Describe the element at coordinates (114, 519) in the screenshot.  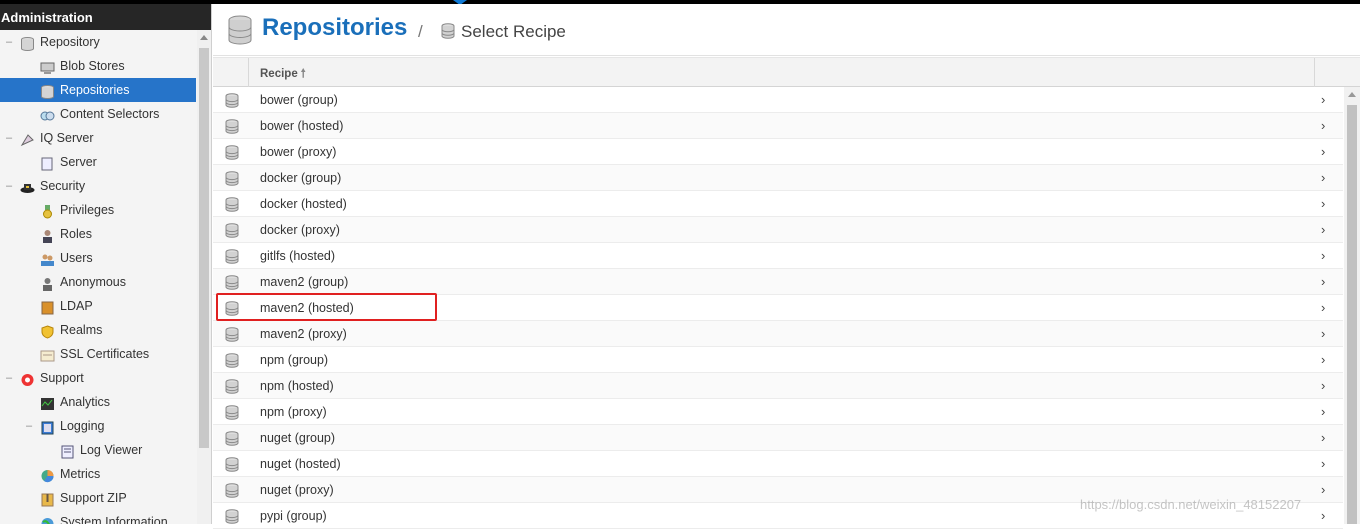
I see `sidebar-item-label: System Information` at that location.